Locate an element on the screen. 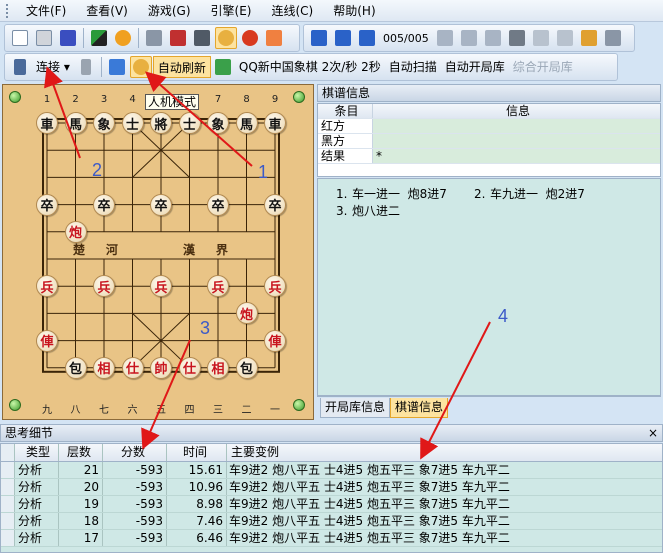 This screenshot has width=663, height=553. table-row: 红方 is located at coordinates (489, 126).